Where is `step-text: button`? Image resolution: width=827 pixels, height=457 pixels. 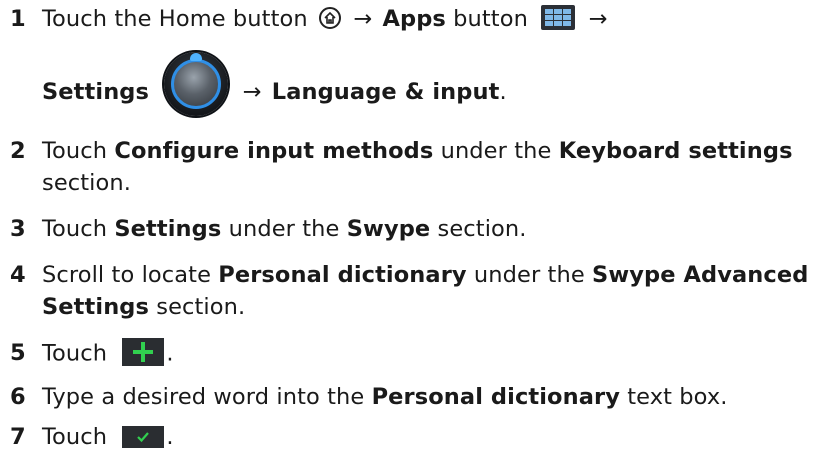 step-text: button is located at coordinates (486, 19).